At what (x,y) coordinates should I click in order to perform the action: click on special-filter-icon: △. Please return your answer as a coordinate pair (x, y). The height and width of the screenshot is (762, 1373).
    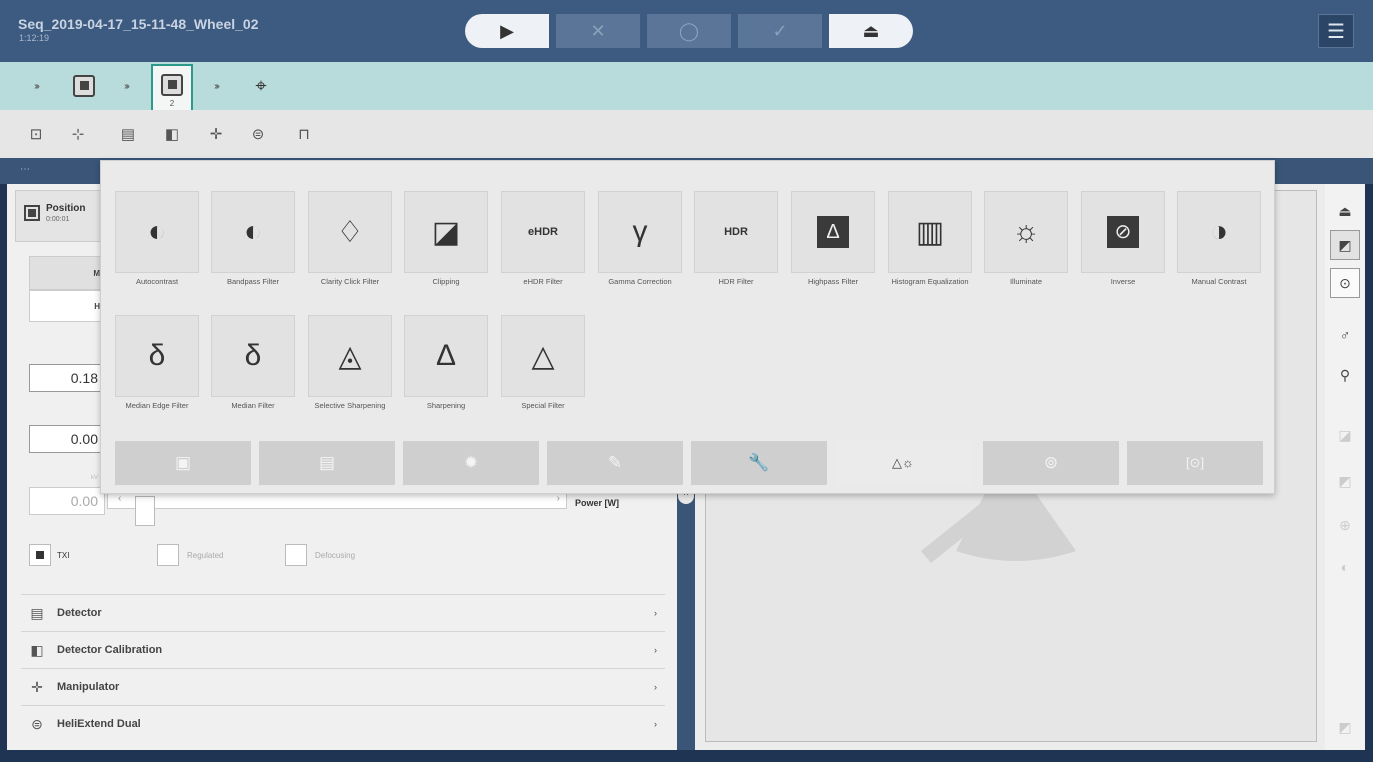
    Looking at the image, I should click on (543, 356).